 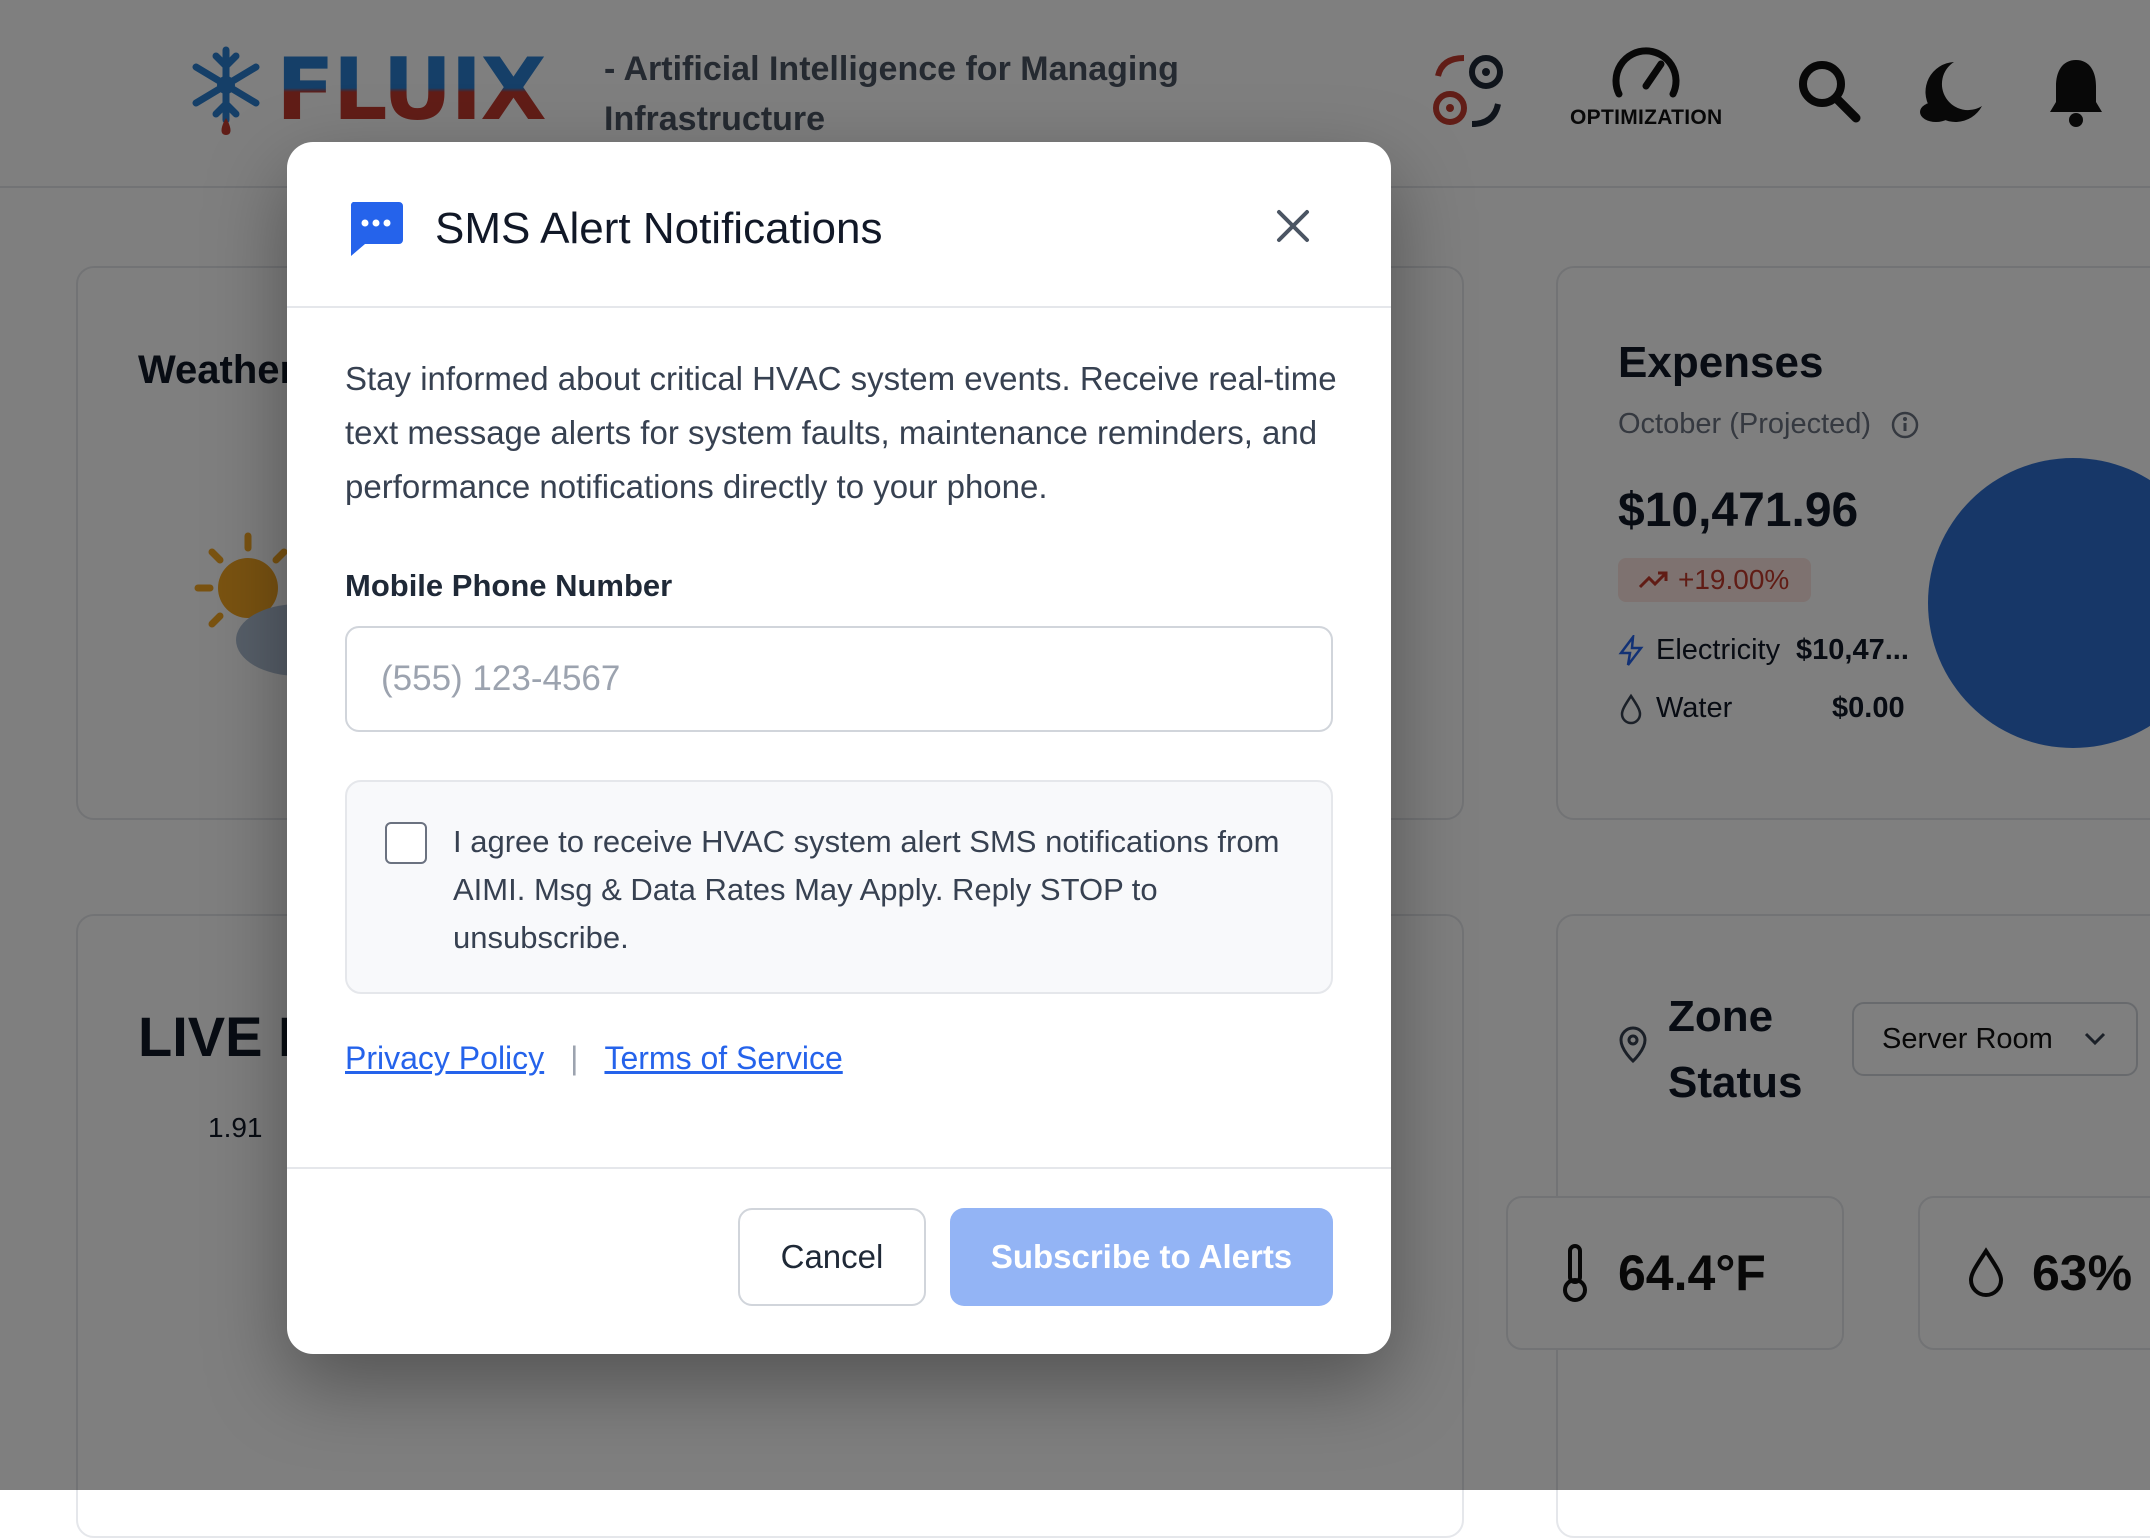 What do you see at coordinates (376, 229) in the screenshot?
I see `chat-message-icon` at bounding box center [376, 229].